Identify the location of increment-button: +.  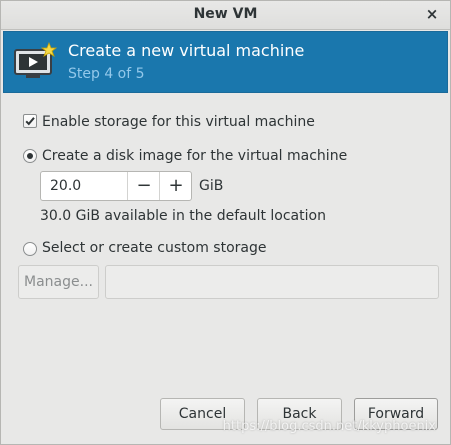
(175, 186).